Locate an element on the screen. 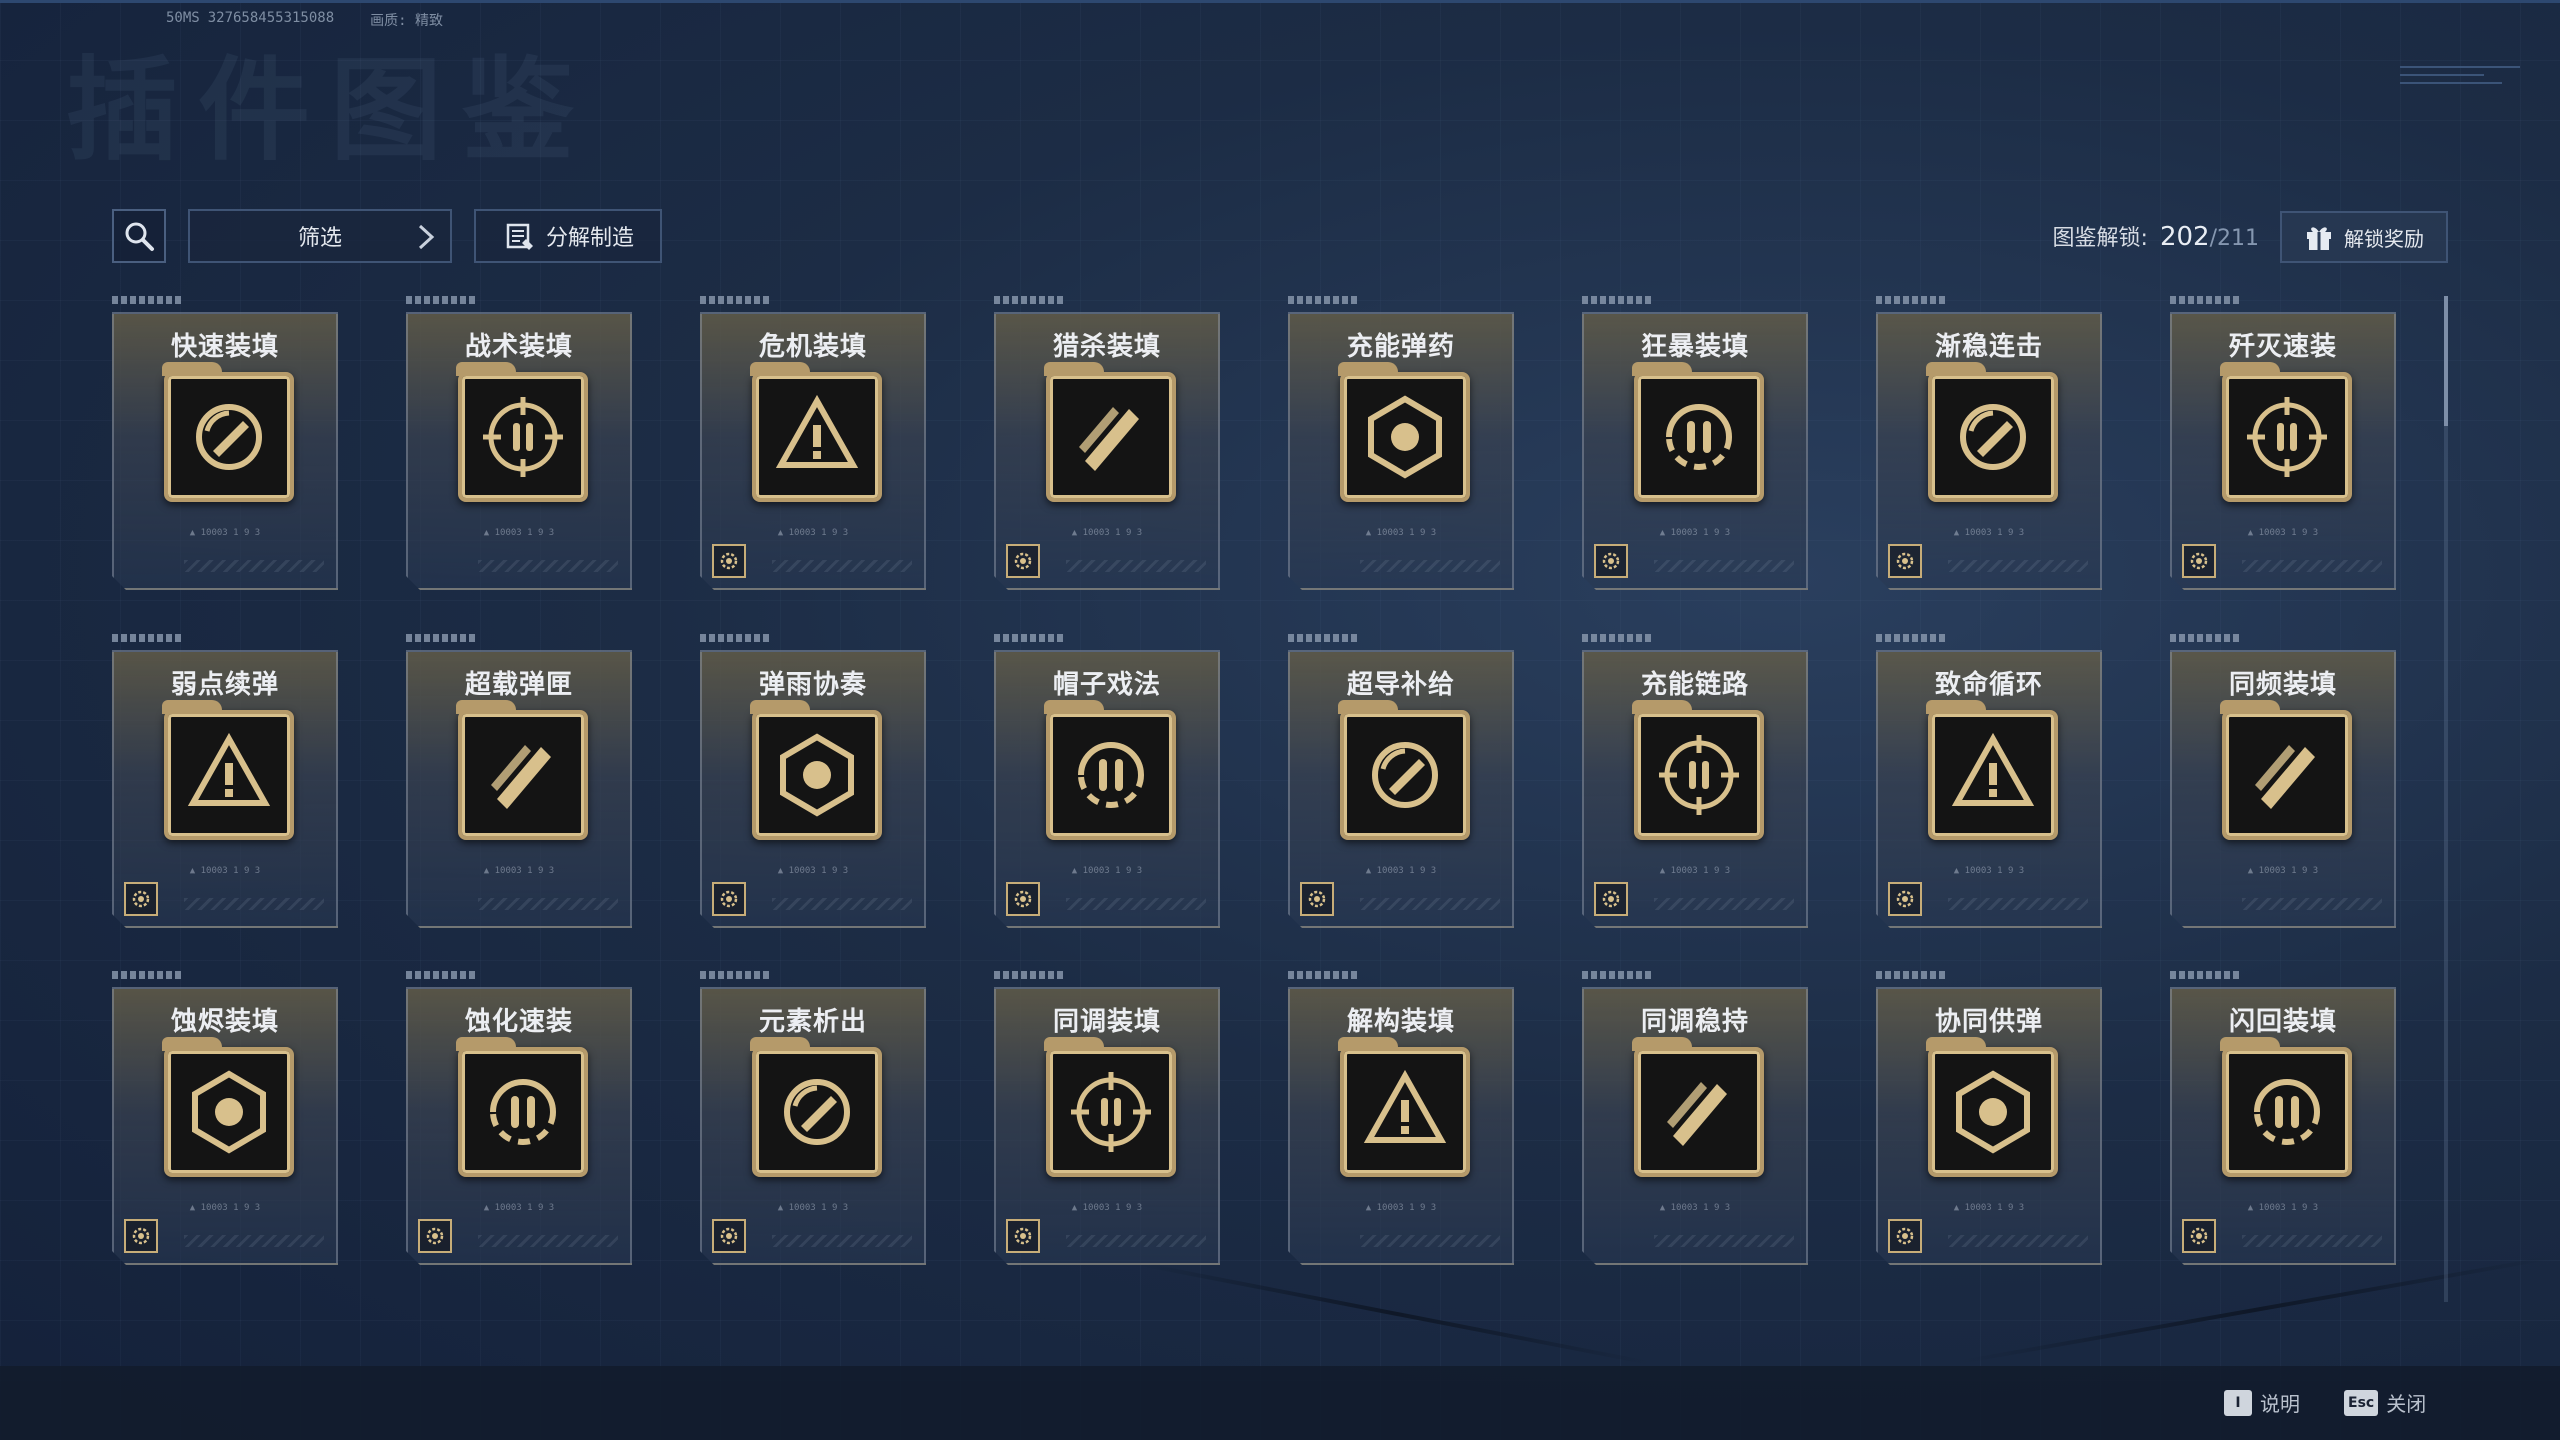 The width and height of the screenshot is (2560, 1440). plugin-card: 战术装填 ▲ 10003 1 9 3 is located at coordinates (519, 451).